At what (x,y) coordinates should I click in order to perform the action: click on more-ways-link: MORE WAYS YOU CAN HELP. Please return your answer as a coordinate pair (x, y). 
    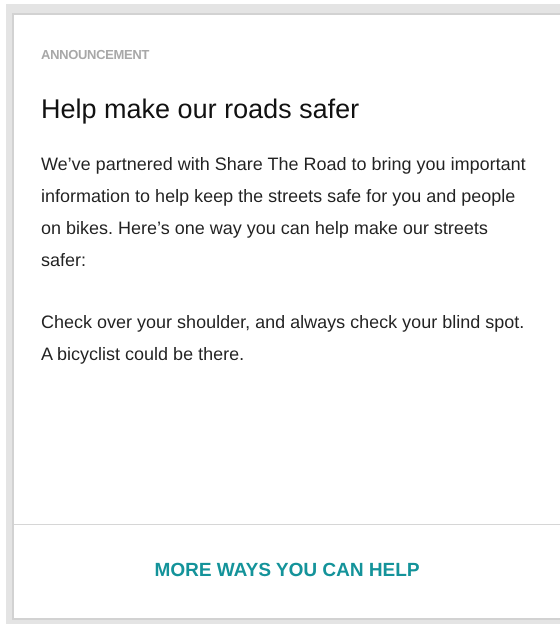
    Looking at the image, I should click on (287, 571).